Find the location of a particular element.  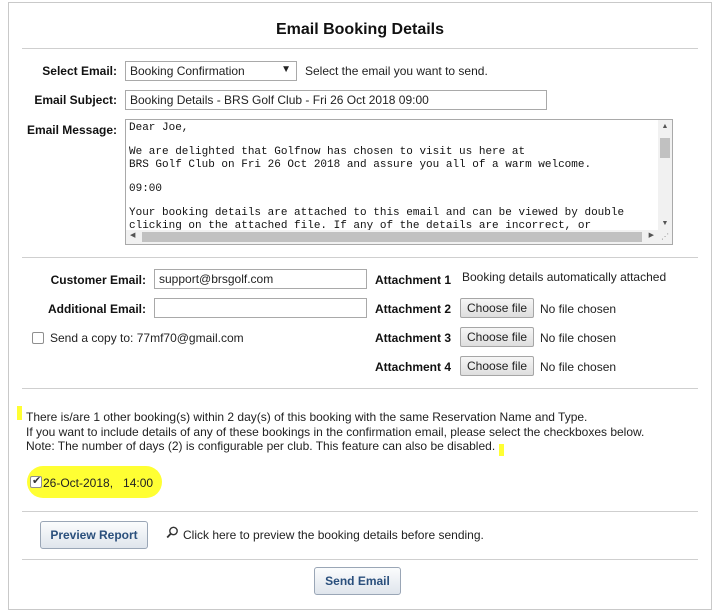

additional-email-label: Additional Email: is located at coordinates (96, 309).